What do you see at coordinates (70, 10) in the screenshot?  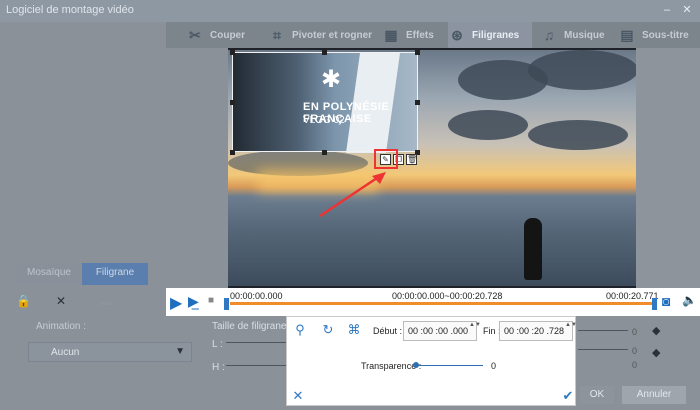 I see `window-title: Logiciel de montage vidéo` at bounding box center [70, 10].